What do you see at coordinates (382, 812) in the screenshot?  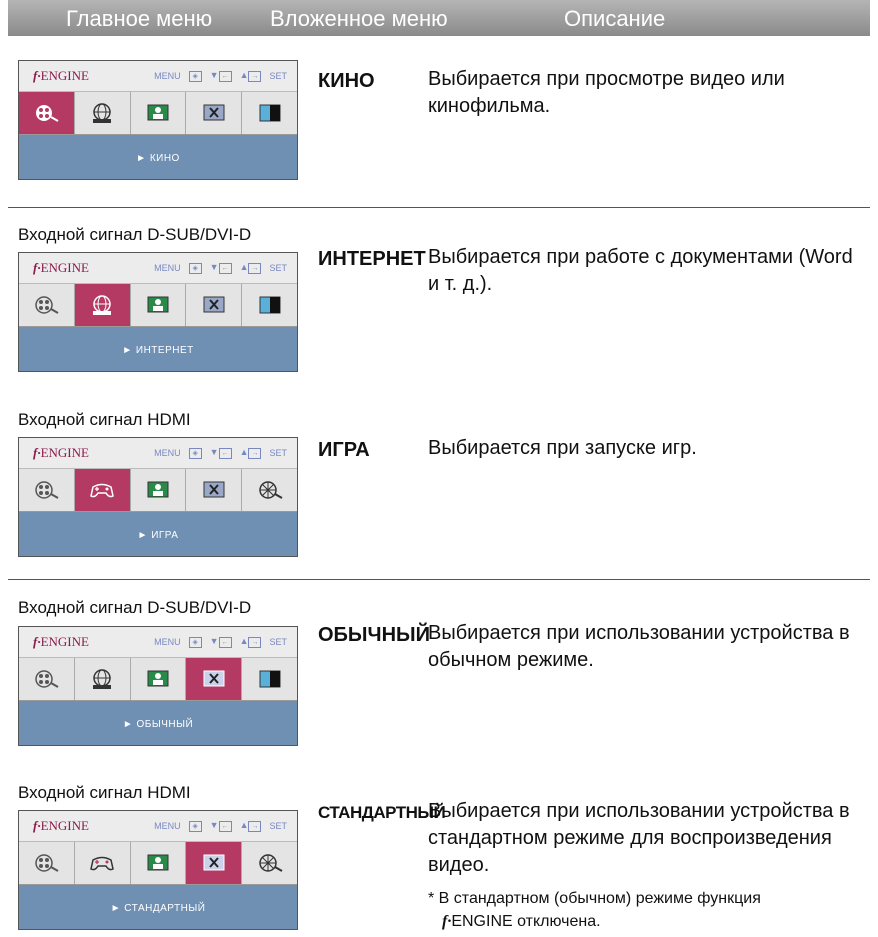 I see `mode-name: СТАНДАРТНЫЙ` at bounding box center [382, 812].